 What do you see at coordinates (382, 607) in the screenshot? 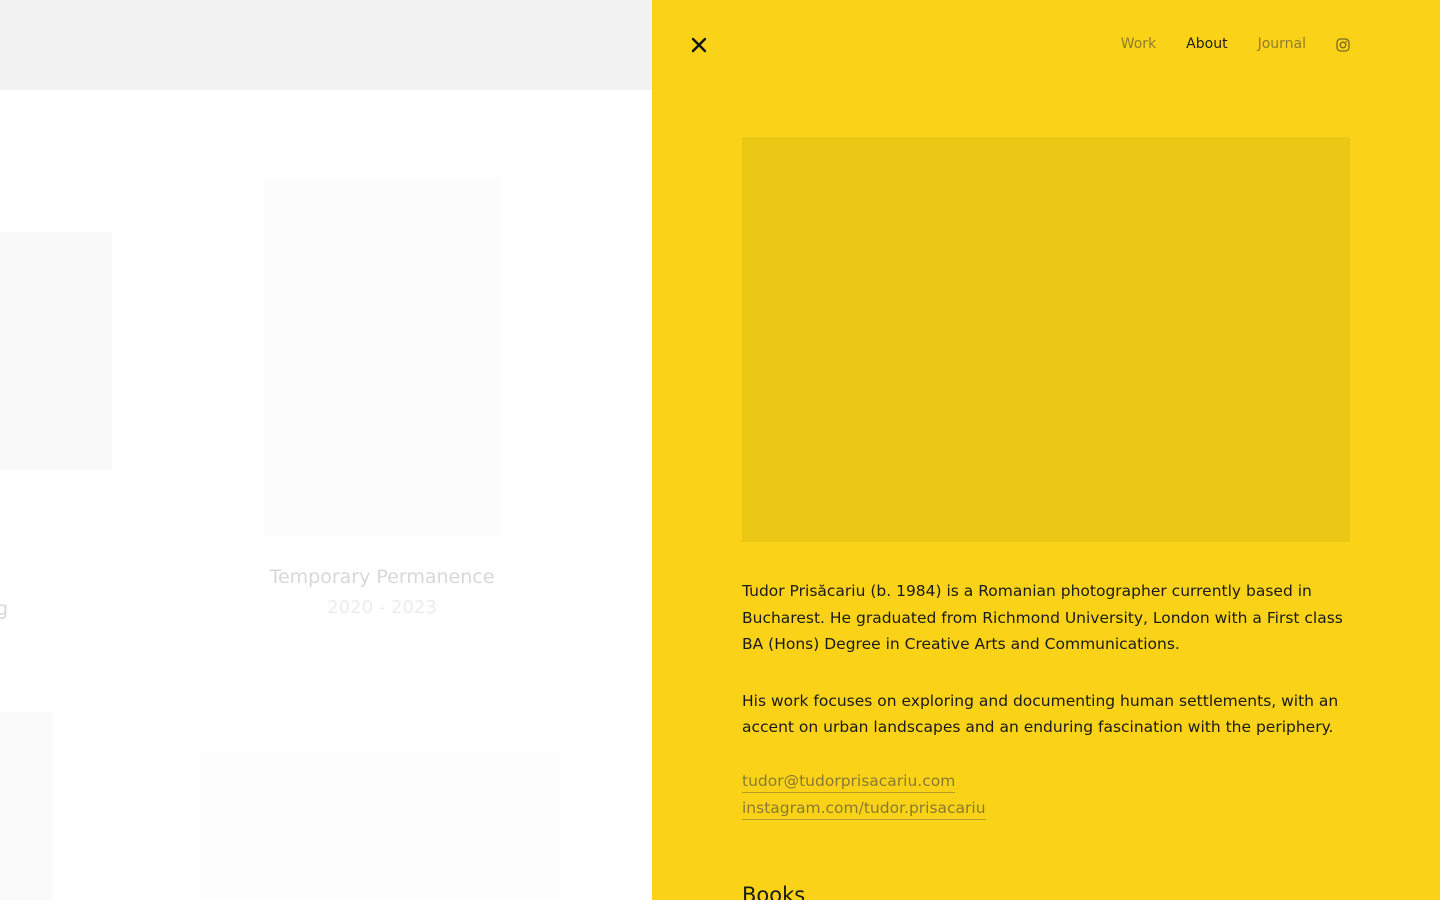
I see `project-years: 2020 - 2023` at bounding box center [382, 607].